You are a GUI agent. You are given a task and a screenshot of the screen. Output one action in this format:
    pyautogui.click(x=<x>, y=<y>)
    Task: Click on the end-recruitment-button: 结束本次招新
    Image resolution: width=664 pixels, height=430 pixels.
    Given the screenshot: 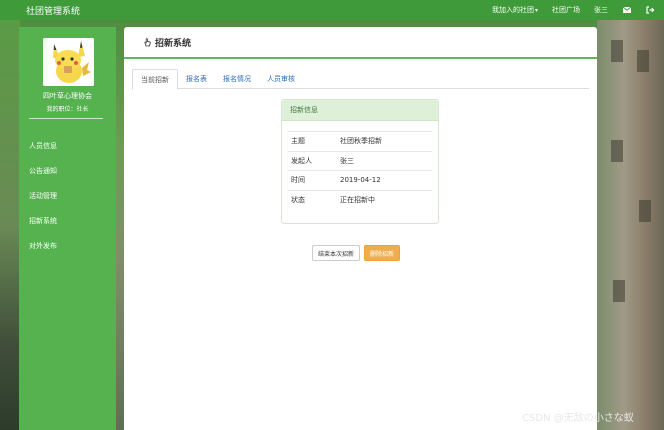 What is the action you would take?
    pyautogui.click(x=336, y=253)
    